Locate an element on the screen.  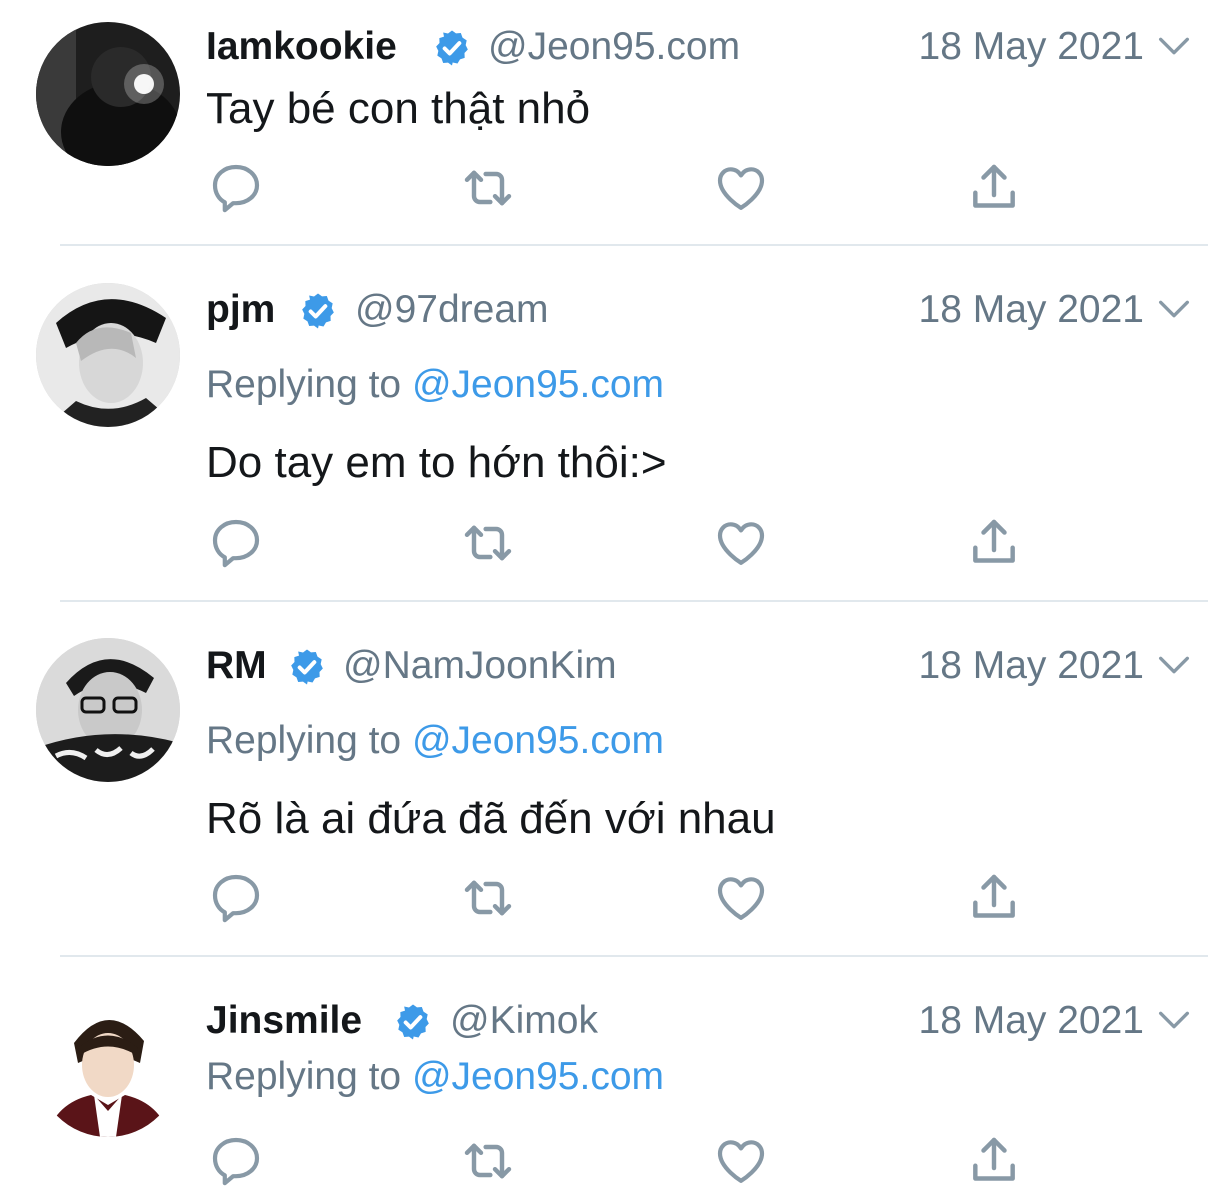
user-handle: @Kimok is located at coordinates (524, 1021).